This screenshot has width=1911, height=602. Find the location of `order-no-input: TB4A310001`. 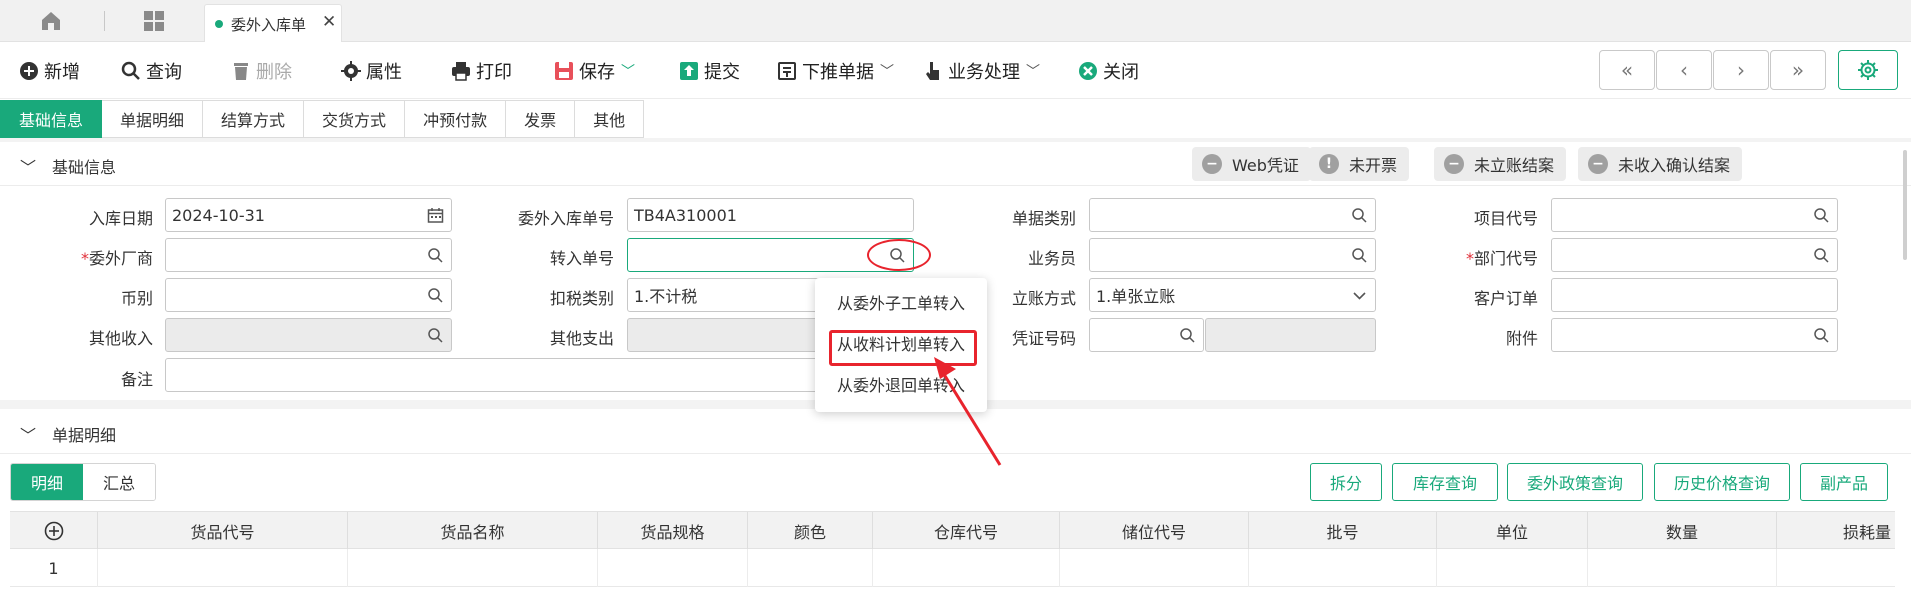

order-no-input: TB4A310001 is located at coordinates (770, 215).